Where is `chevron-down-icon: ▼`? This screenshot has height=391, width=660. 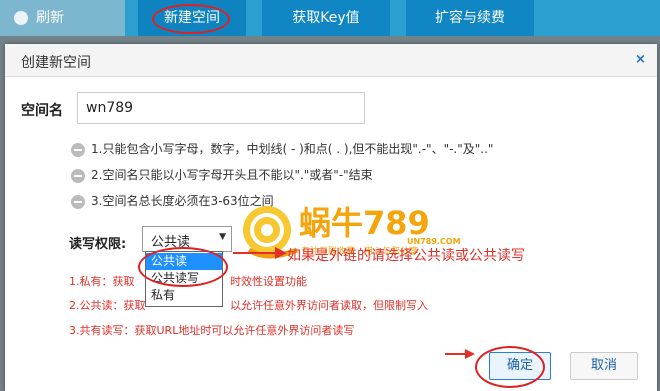 chevron-down-icon: ▼ is located at coordinates (222, 237).